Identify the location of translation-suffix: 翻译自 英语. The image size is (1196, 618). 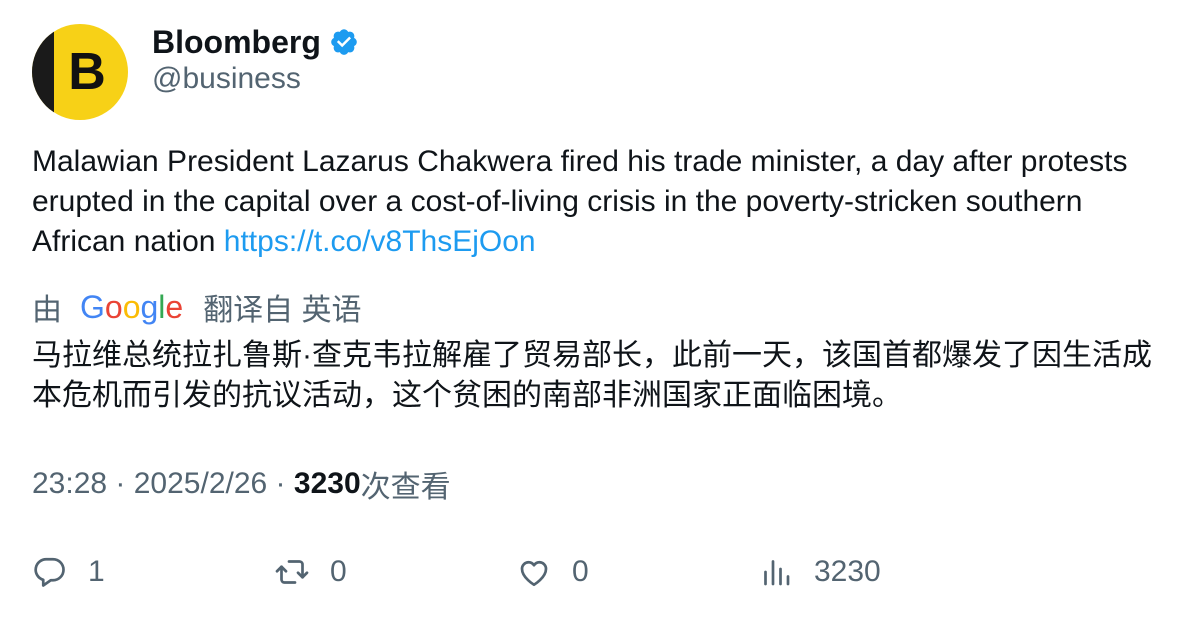
(282, 310).